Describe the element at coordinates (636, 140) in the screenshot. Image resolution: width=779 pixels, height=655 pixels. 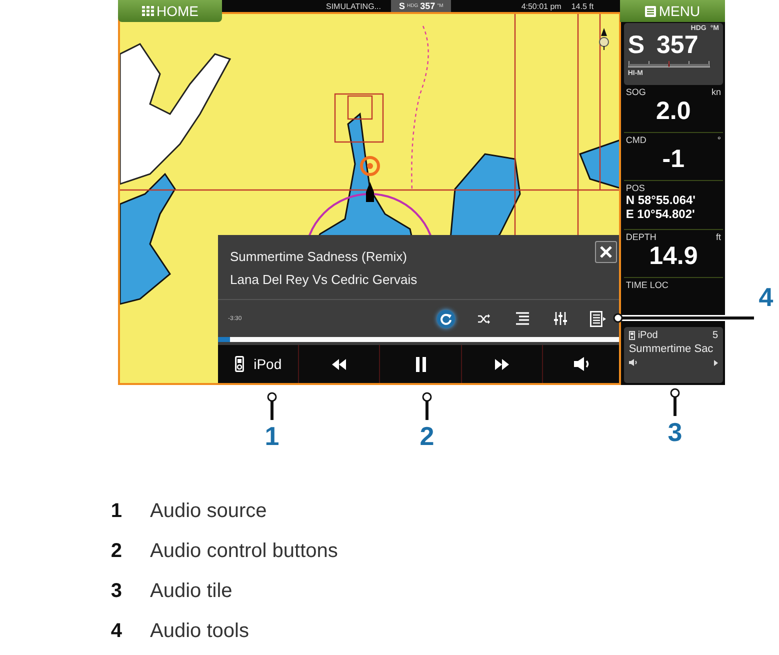
I see `data-label: CMD` at that location.